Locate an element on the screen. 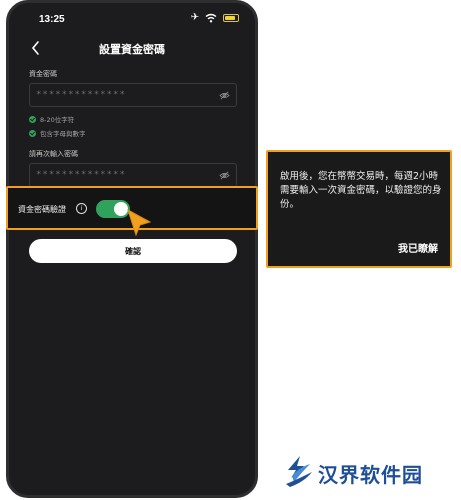 This screenshot has width=461, height=500. wifi-icon is located at coordinates (211, 18).